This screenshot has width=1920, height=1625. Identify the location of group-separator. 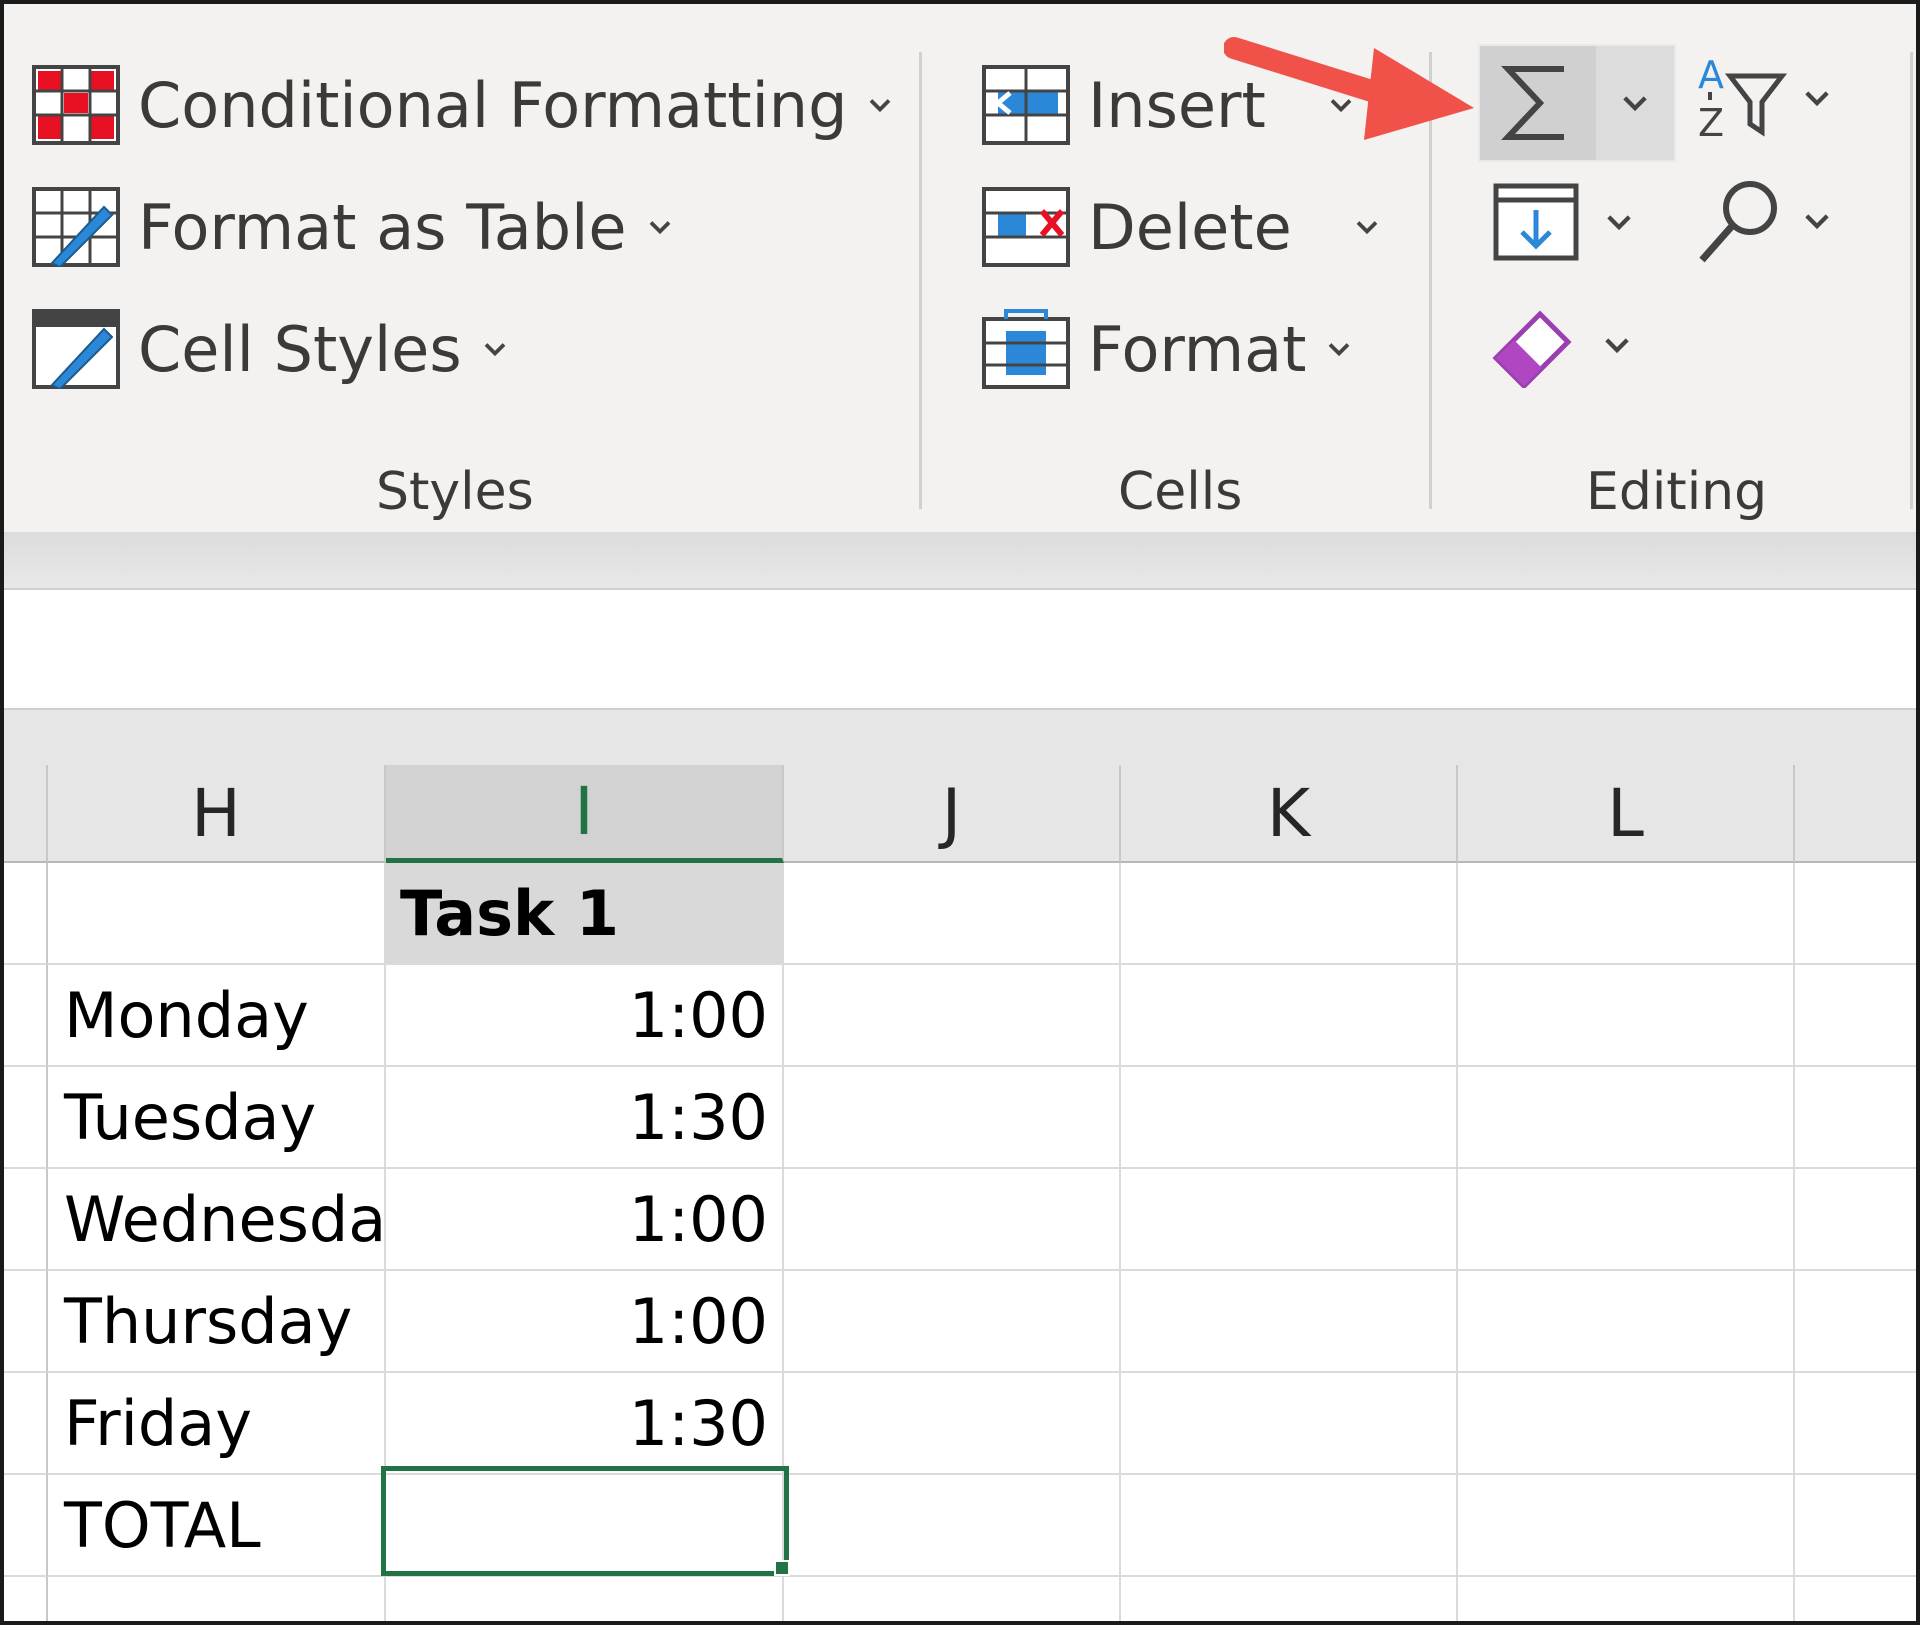
(1911, 280).